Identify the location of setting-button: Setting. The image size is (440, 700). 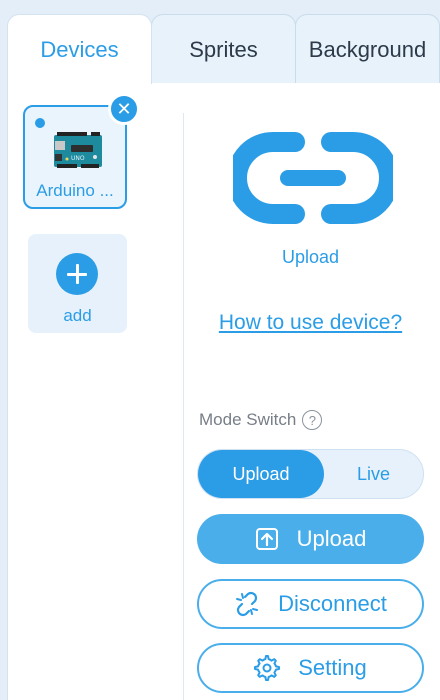
(310, 668).